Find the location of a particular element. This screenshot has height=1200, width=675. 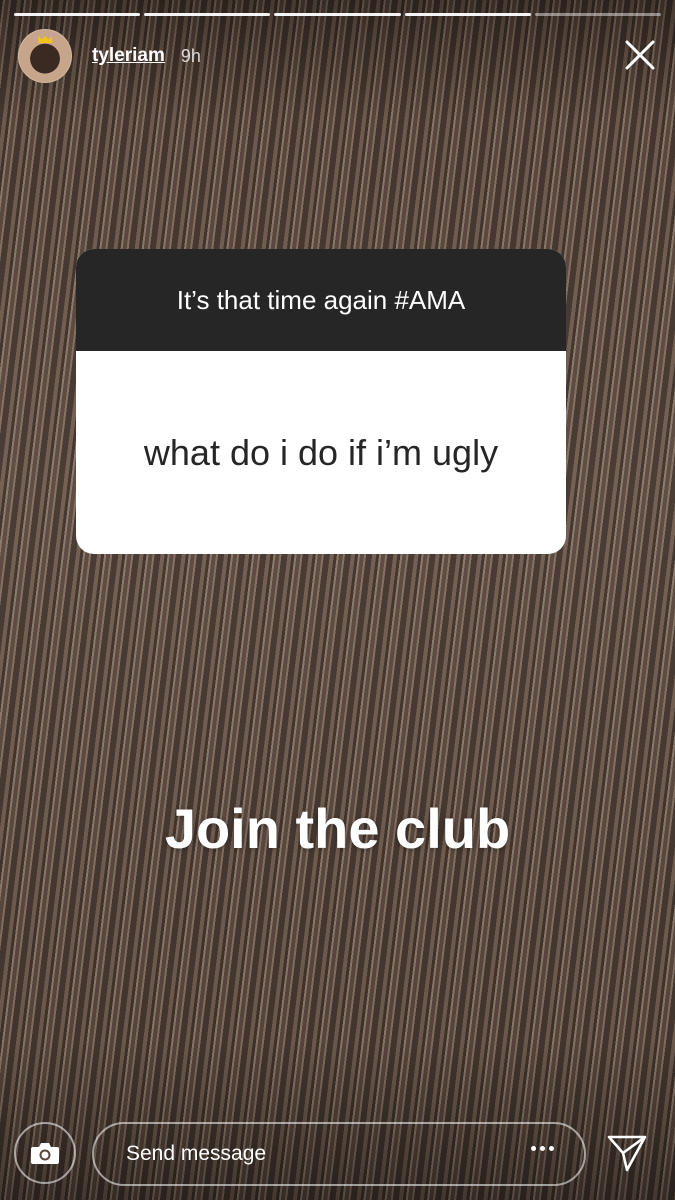

message-box is located at coordinates (339, 1154).